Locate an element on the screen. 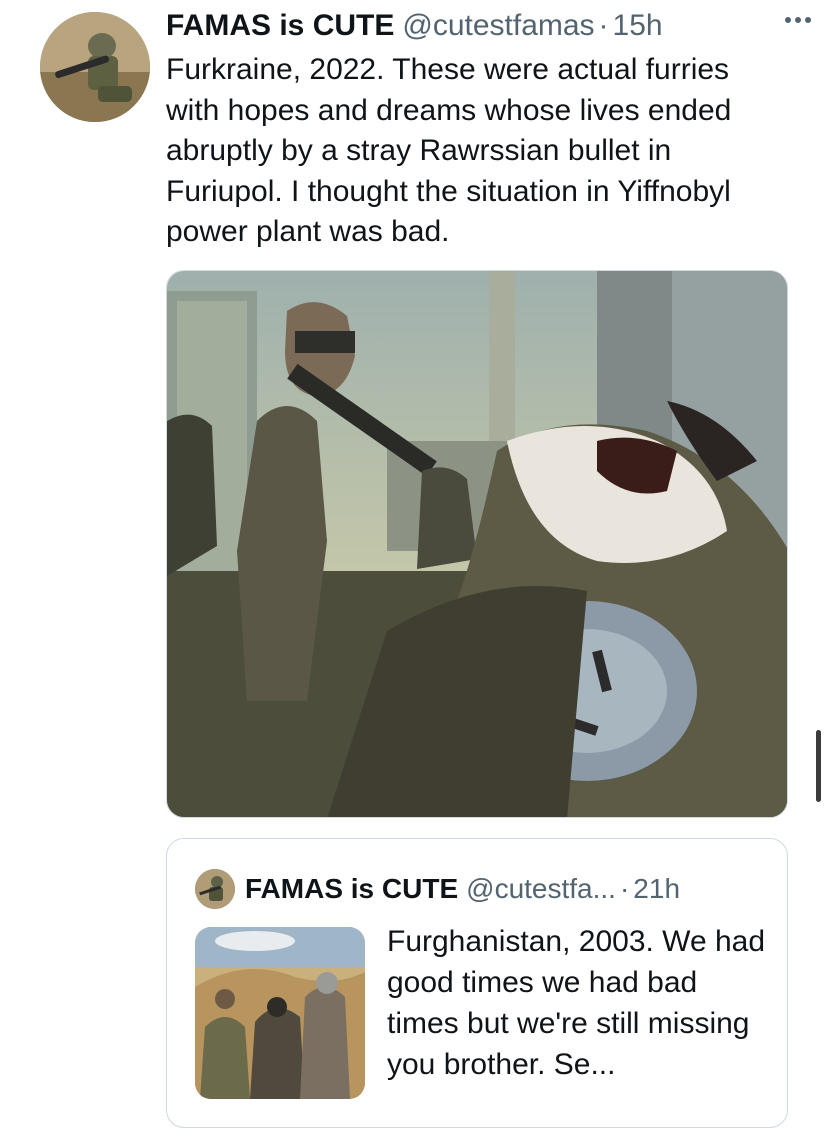  tweet-header: FAMAS is CUTE @cutestfamas · 15h is located at coordinates (487, 26).